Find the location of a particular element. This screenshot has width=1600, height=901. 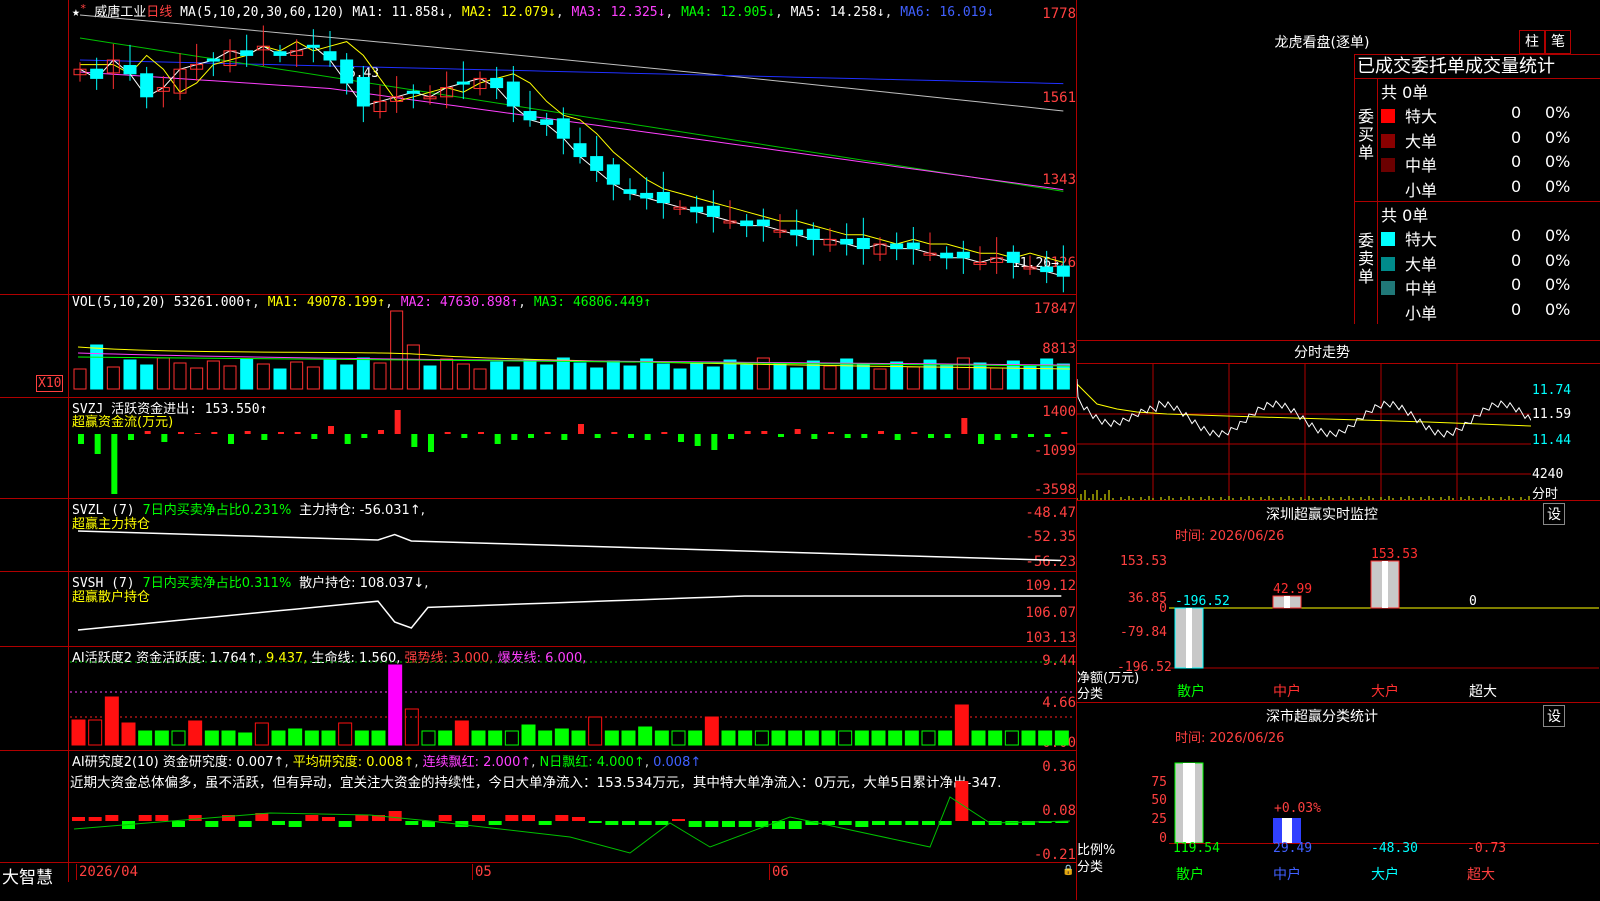

bar-value-label: 153.53 is located at coordinates (1394, 554).